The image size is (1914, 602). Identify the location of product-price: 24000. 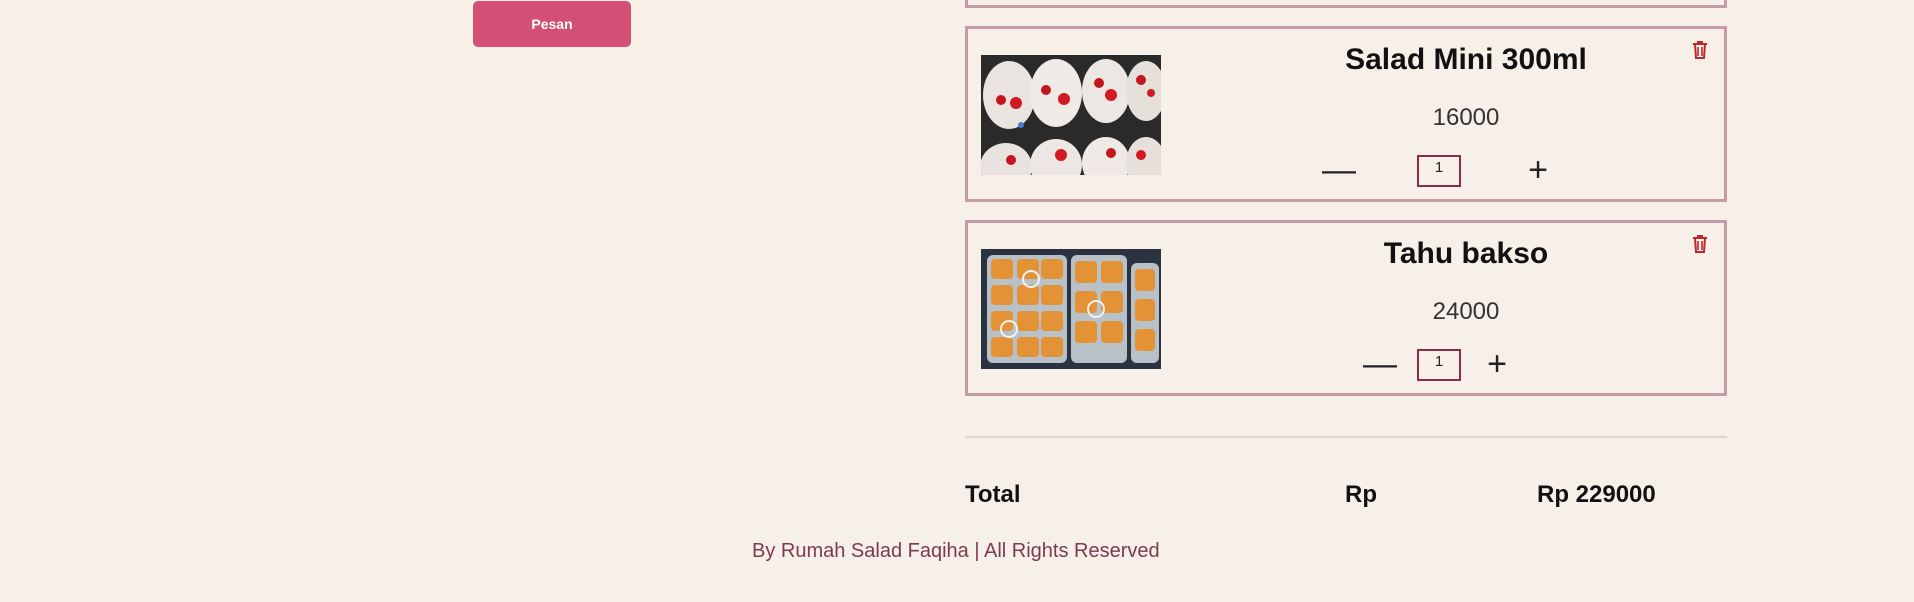
(1466, 311).